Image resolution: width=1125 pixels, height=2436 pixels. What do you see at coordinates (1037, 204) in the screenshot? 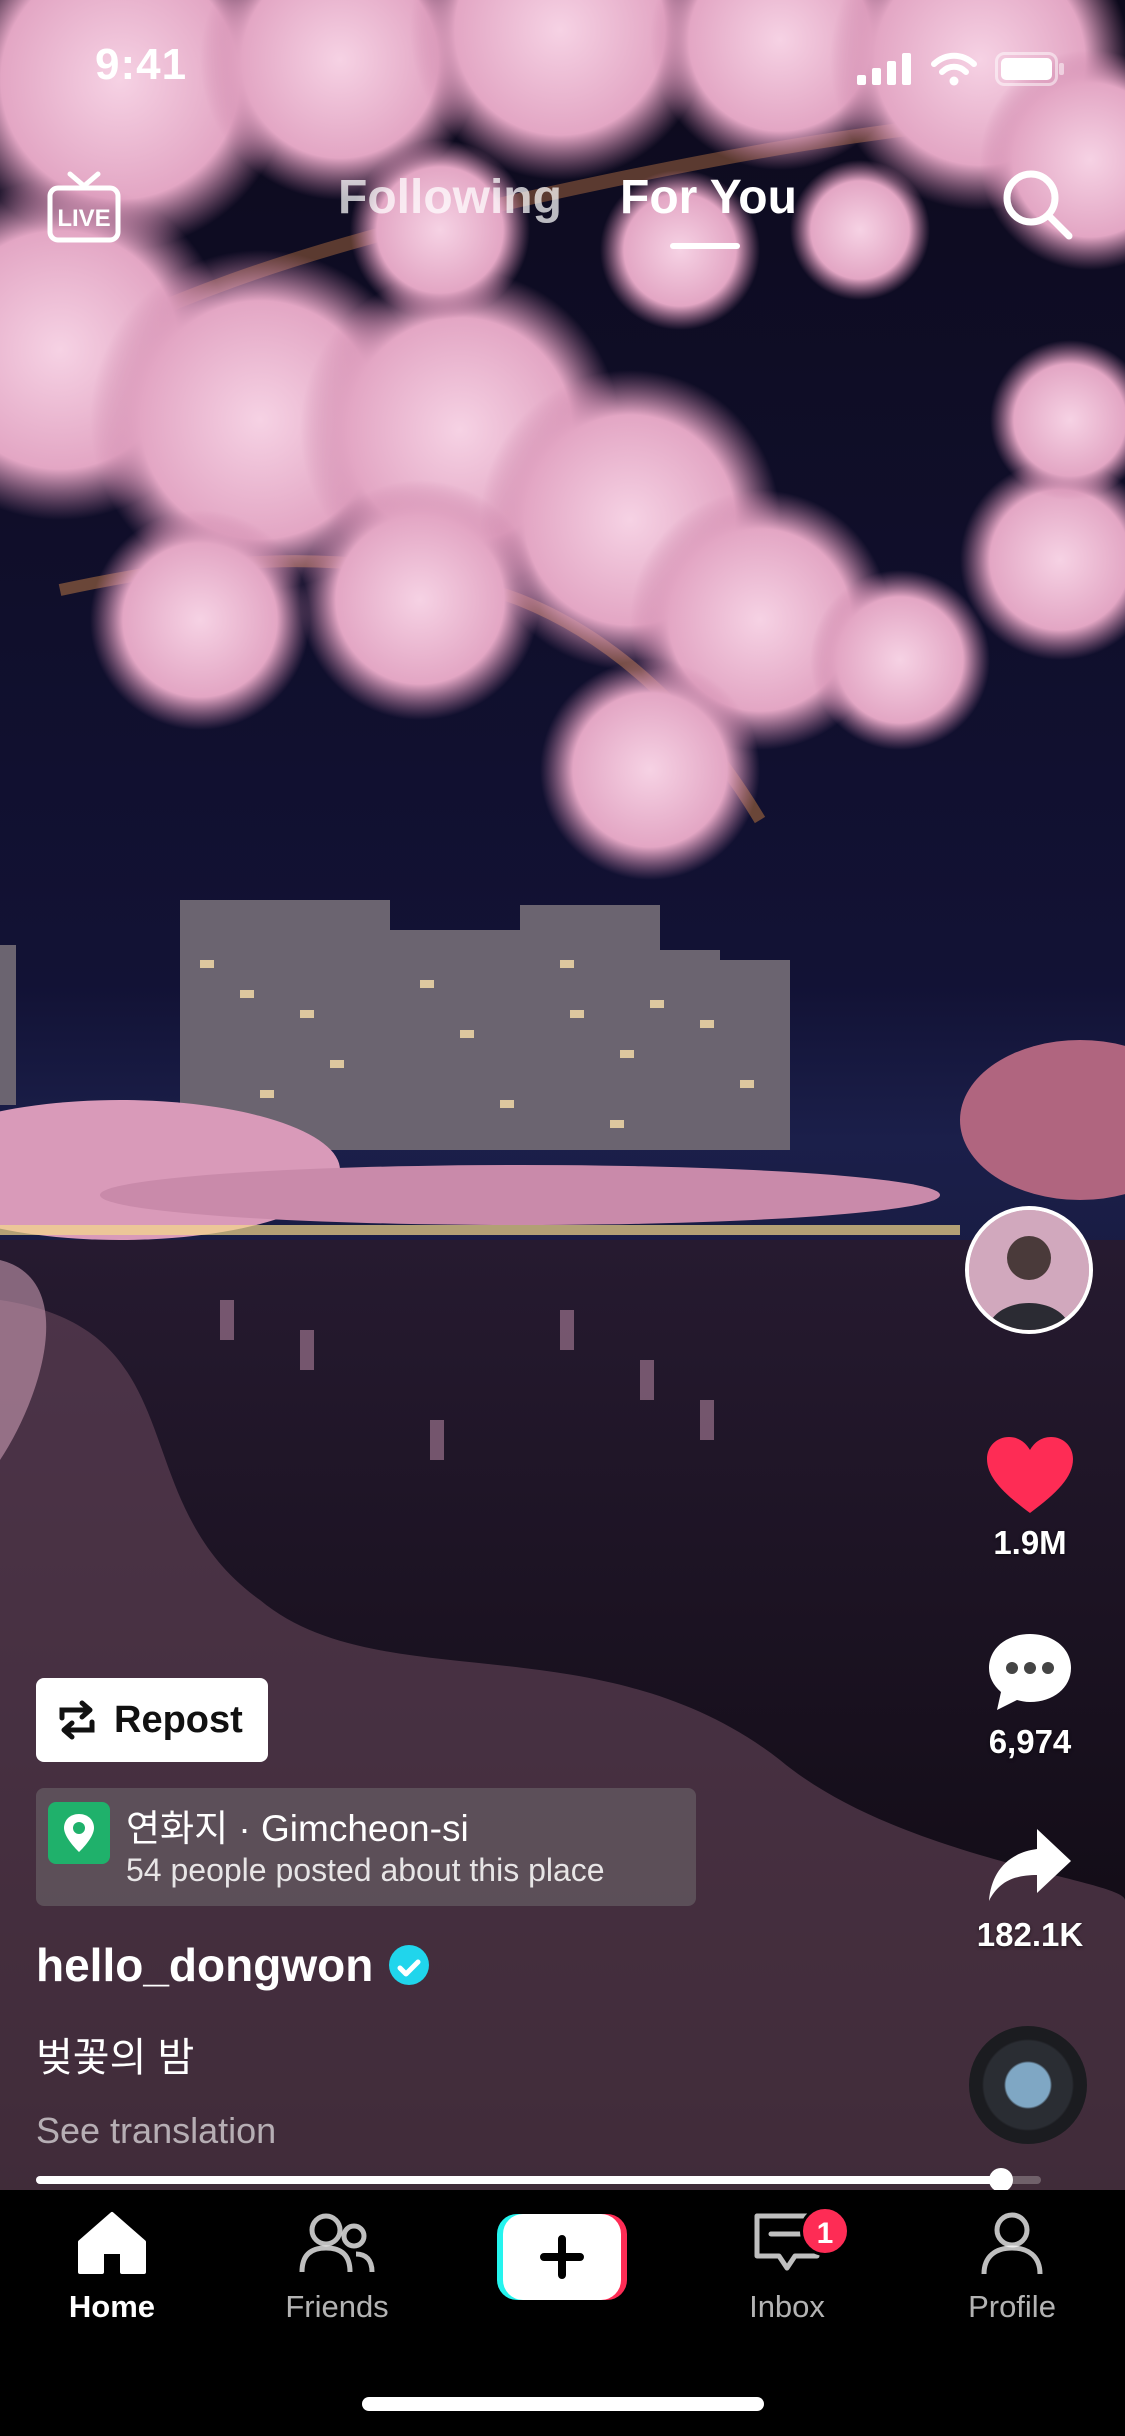
I see `search-icon` at bounding box center [1037, 204].